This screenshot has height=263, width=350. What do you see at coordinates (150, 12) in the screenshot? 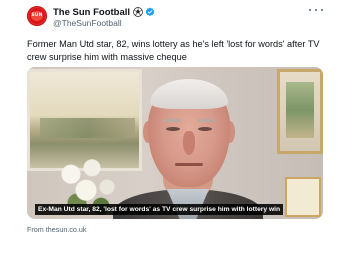
I see `verified-badge-icon` at bounding box center [150, 12].